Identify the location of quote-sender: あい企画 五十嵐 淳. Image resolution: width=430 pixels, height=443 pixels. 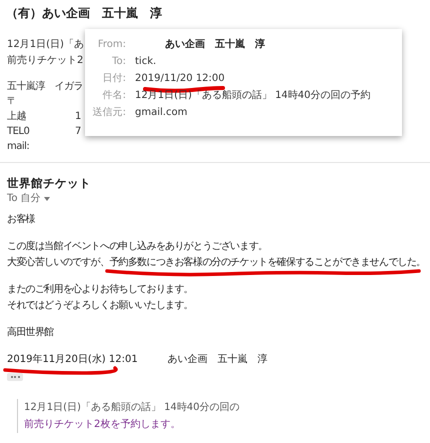
(218, 360).